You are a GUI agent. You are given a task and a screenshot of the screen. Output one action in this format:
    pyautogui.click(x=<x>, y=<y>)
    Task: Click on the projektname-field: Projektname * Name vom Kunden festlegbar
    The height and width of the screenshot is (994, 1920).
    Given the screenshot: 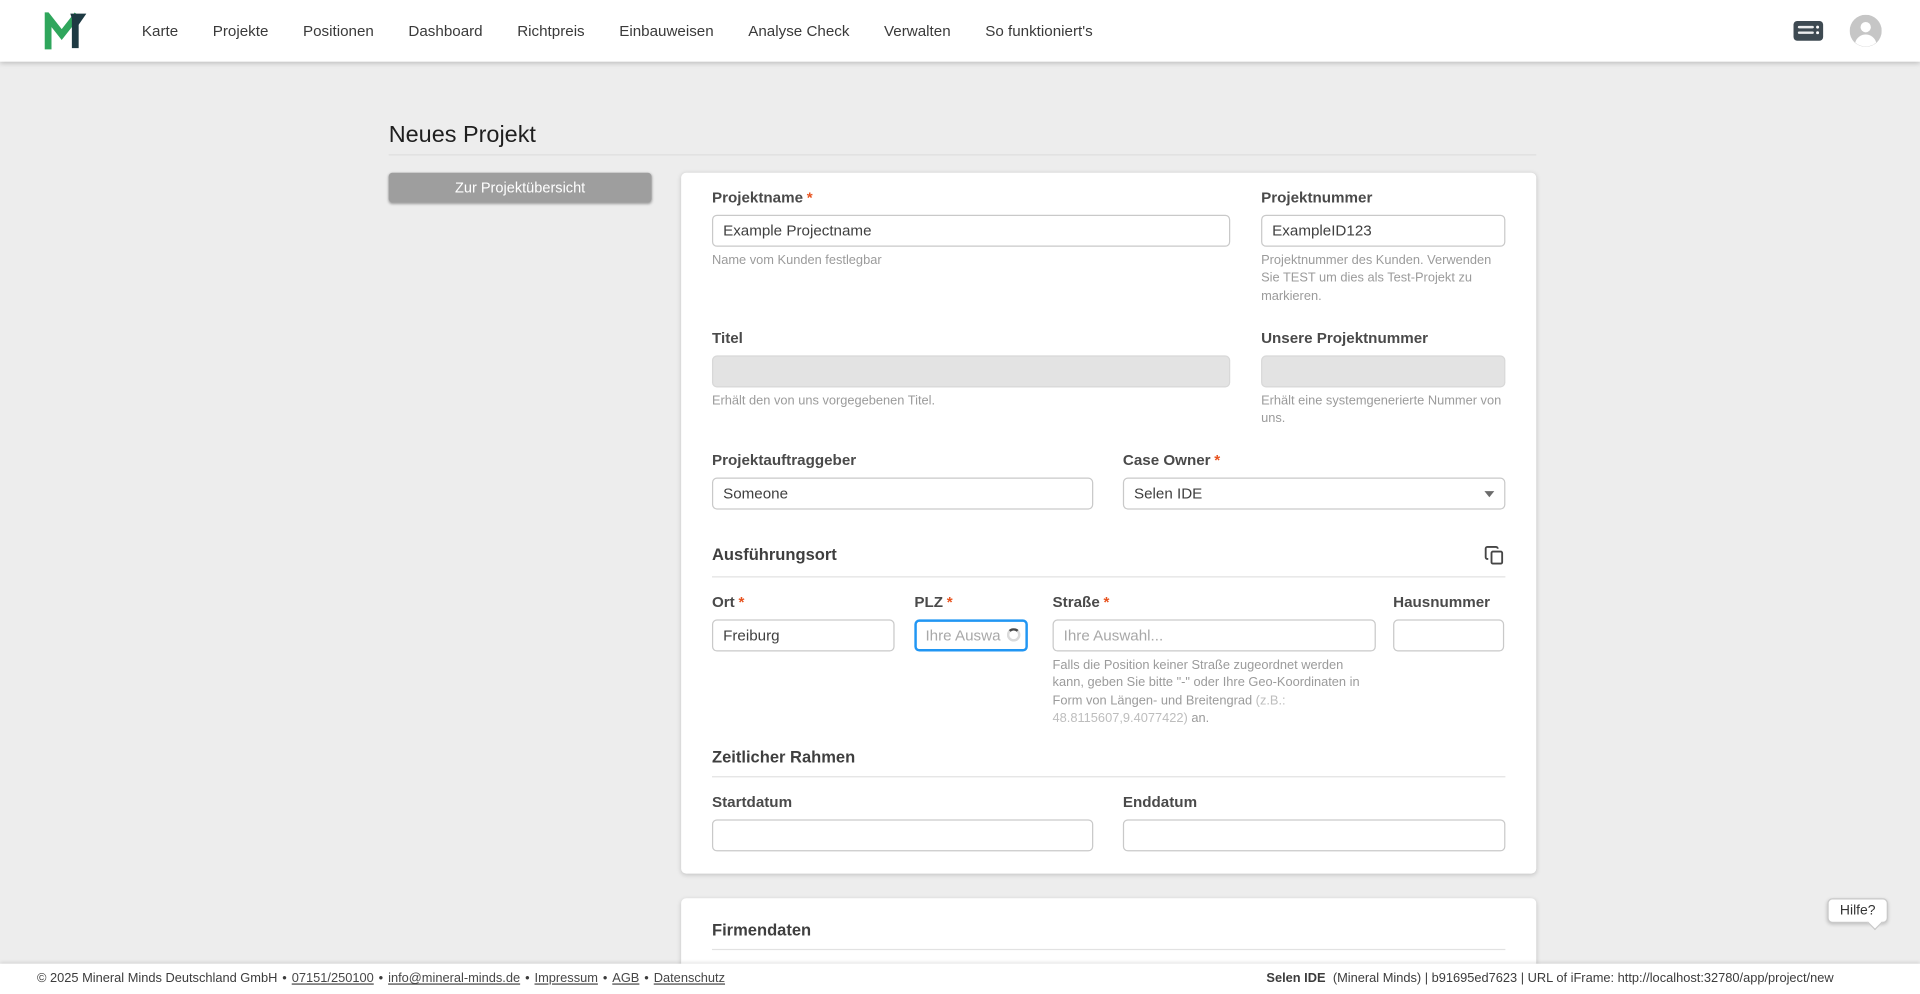 What is the action you would take?
    pyautogui.click(x=971, y=247)
    